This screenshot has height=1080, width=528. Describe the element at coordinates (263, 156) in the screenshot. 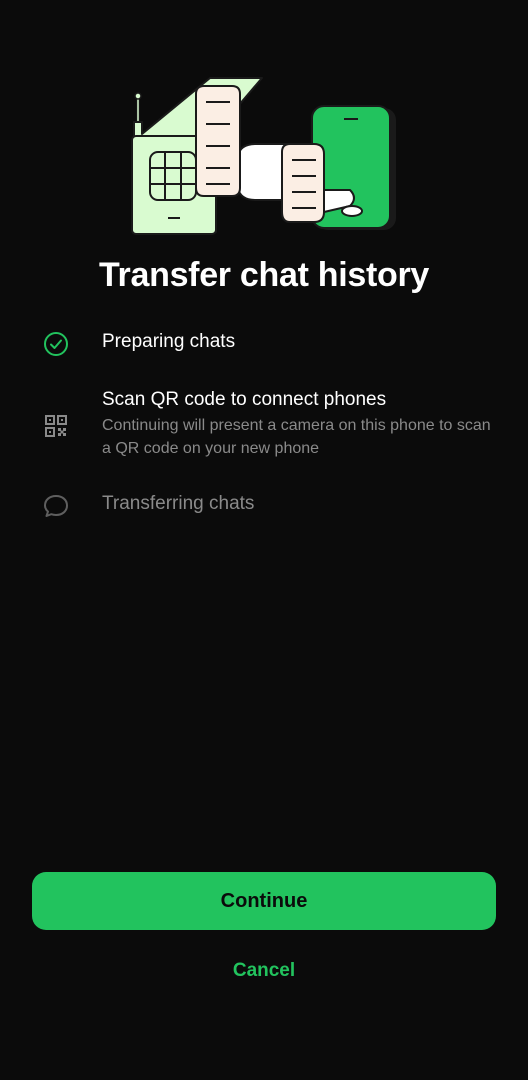

I see `phones-transfer-illustration` at that location.